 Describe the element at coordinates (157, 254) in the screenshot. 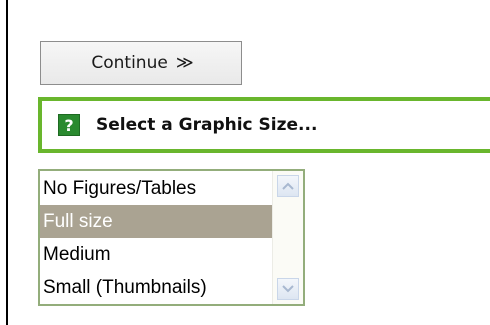

I see `list-option-medium: Medium` at that location.